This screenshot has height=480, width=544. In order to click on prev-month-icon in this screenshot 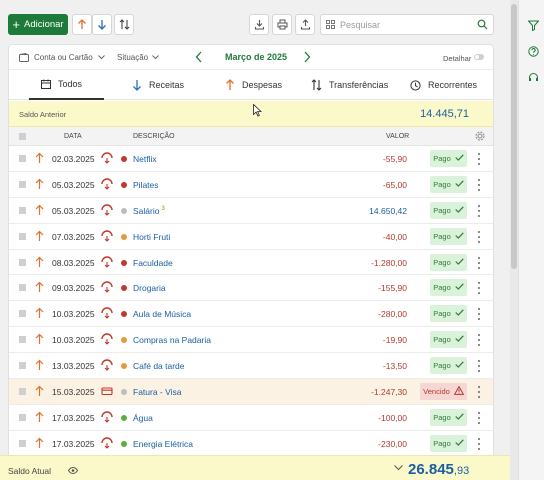, I will do `click(199, 57)`.